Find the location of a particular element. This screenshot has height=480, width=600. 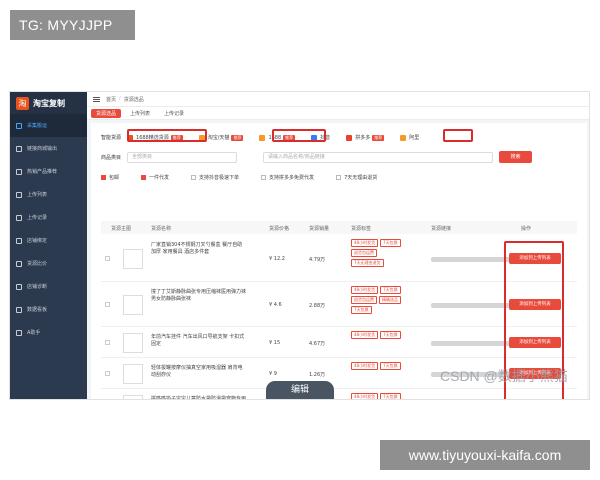

sidebar-item-label: 数据看板 is located at coordinates (37, 310).